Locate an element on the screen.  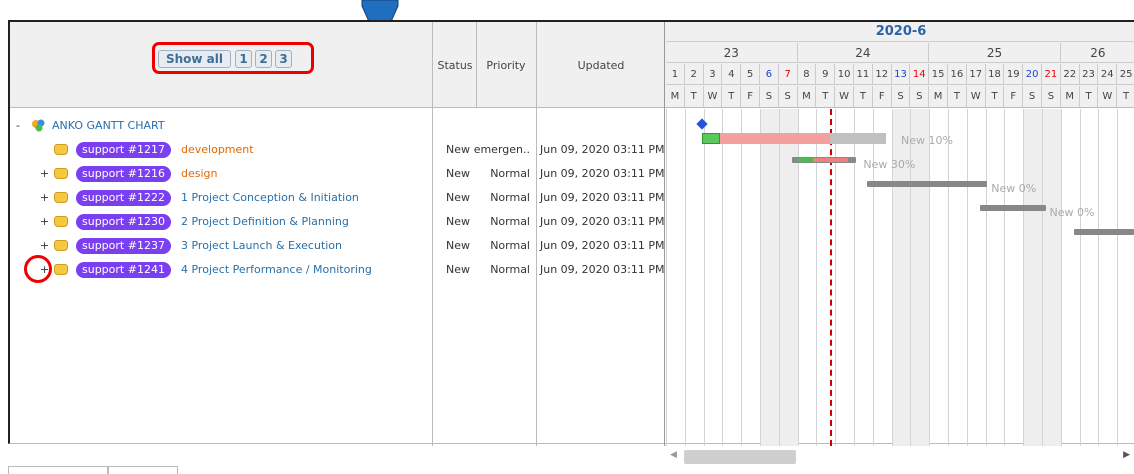
task-title: 1 Project Conception & Initiation is located at coordinates (270, 197).